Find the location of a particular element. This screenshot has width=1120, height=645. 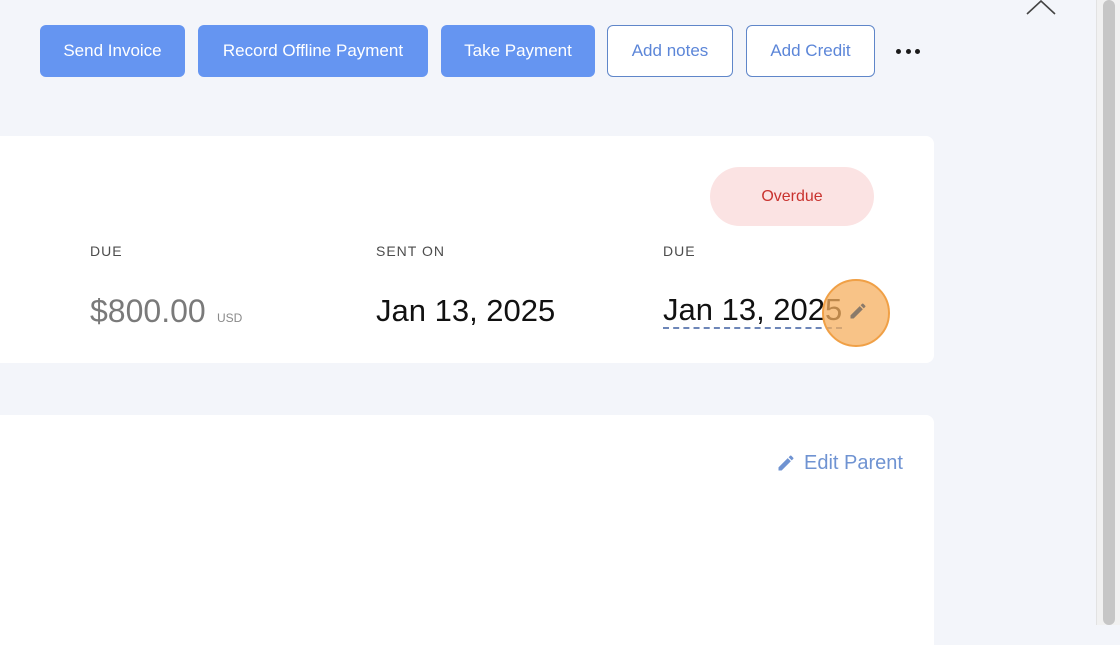

status-badge: Overdue is located at coordinates (792, 196).